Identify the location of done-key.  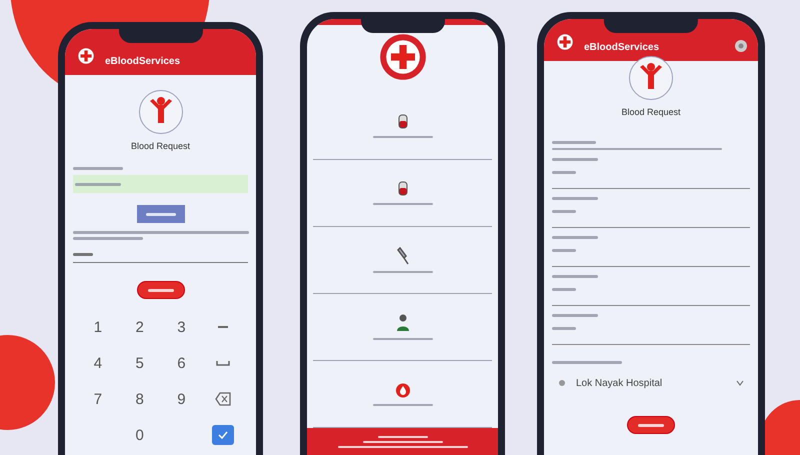
(223, 435).